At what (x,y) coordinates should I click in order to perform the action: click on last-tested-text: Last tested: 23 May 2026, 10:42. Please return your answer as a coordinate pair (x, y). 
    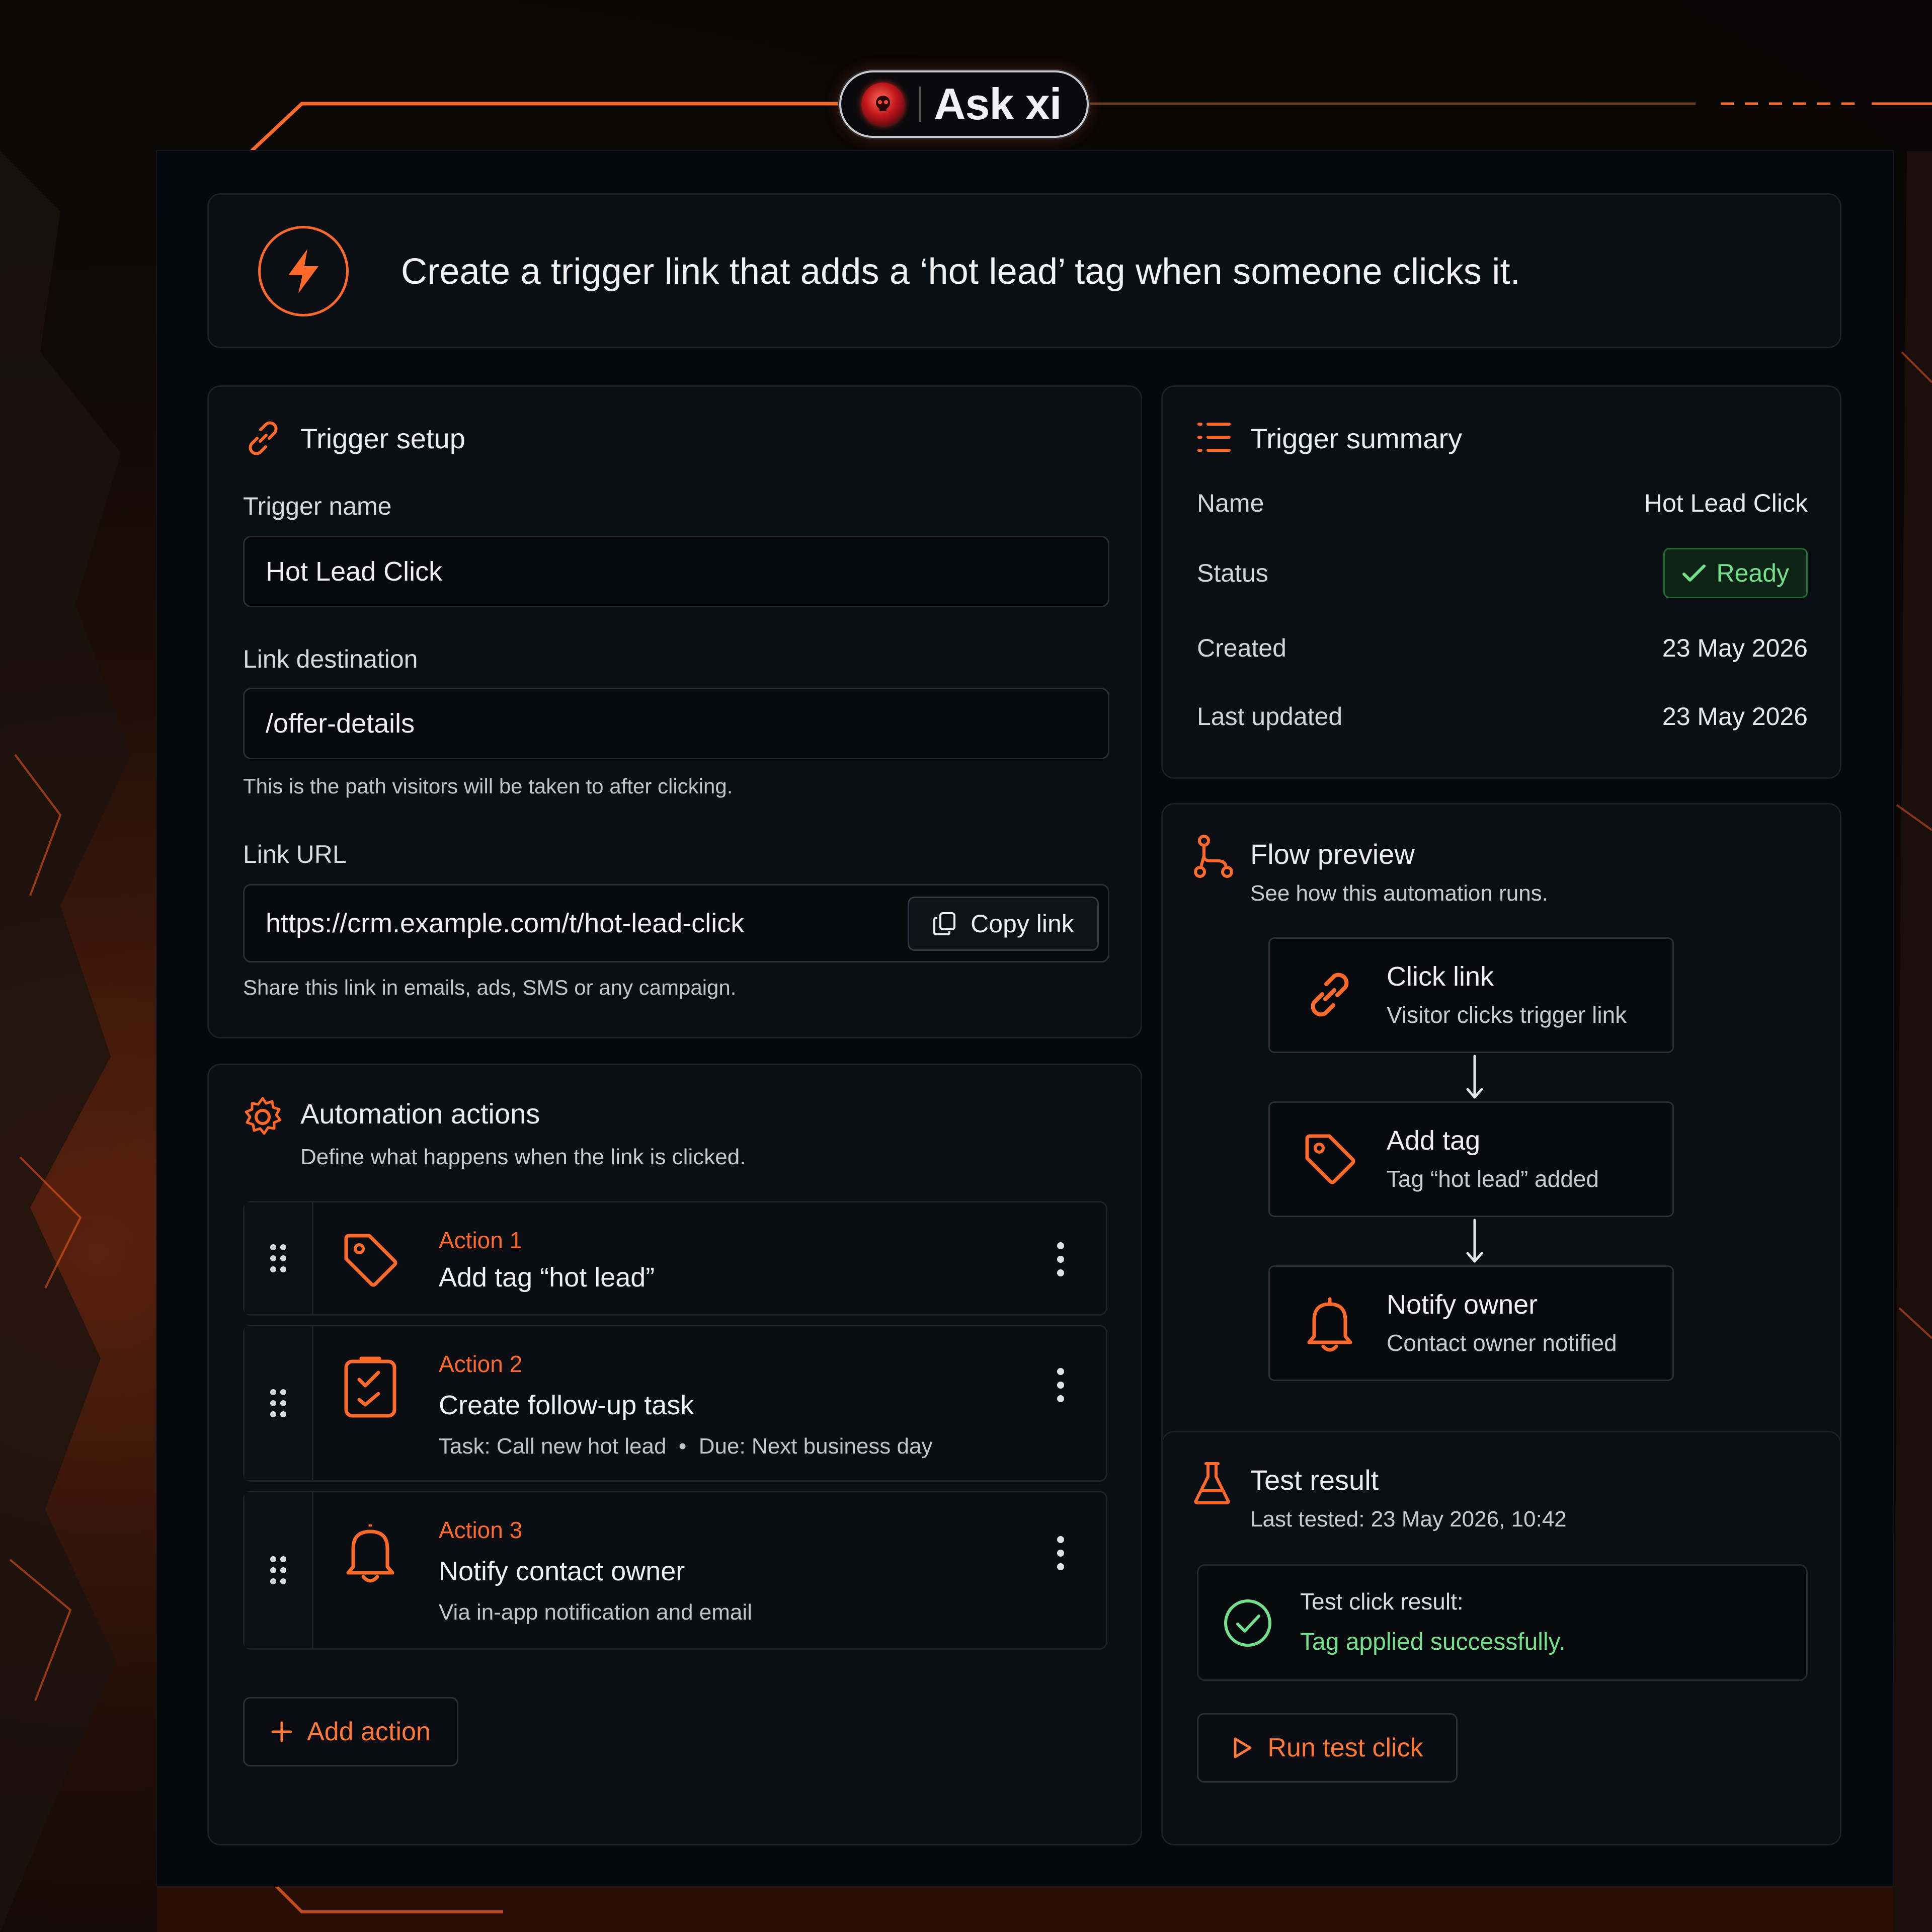
    Looking at the image, I should click on (1409, 1520).